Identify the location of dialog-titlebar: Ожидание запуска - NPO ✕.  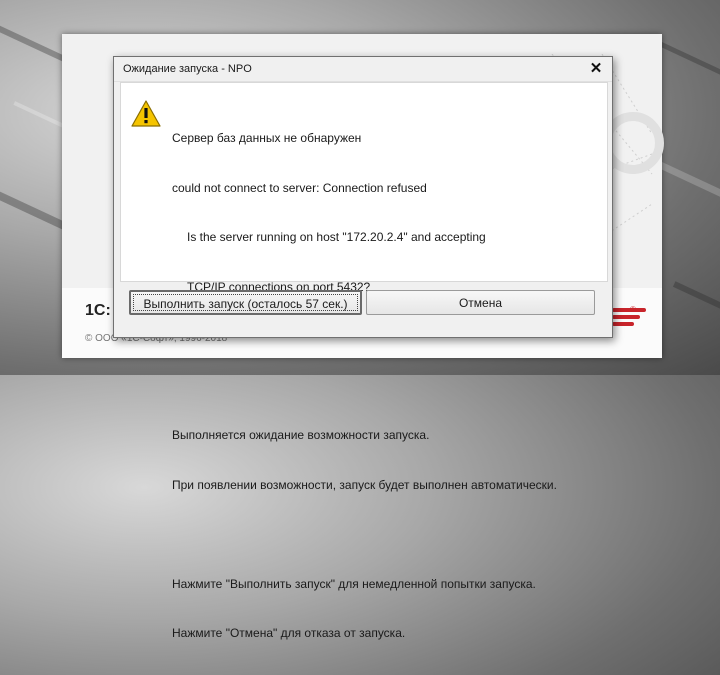
(363, 69).